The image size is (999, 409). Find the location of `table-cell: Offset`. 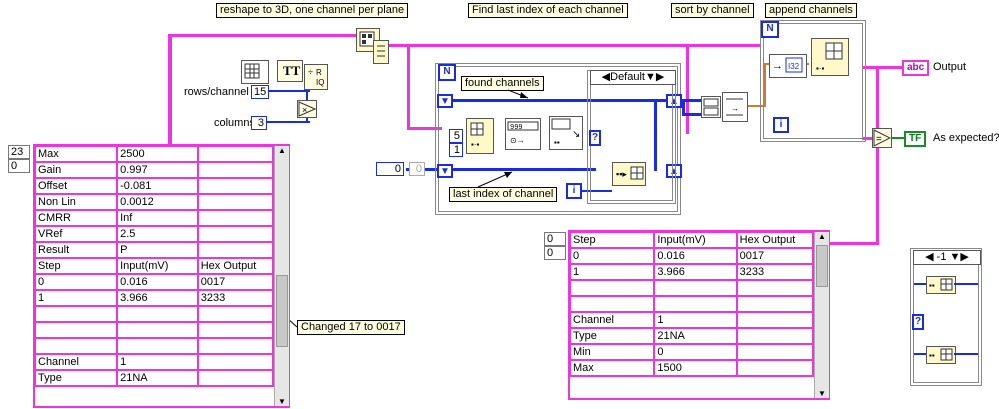

table-cell: Offset is located at coordinates (76, 186).